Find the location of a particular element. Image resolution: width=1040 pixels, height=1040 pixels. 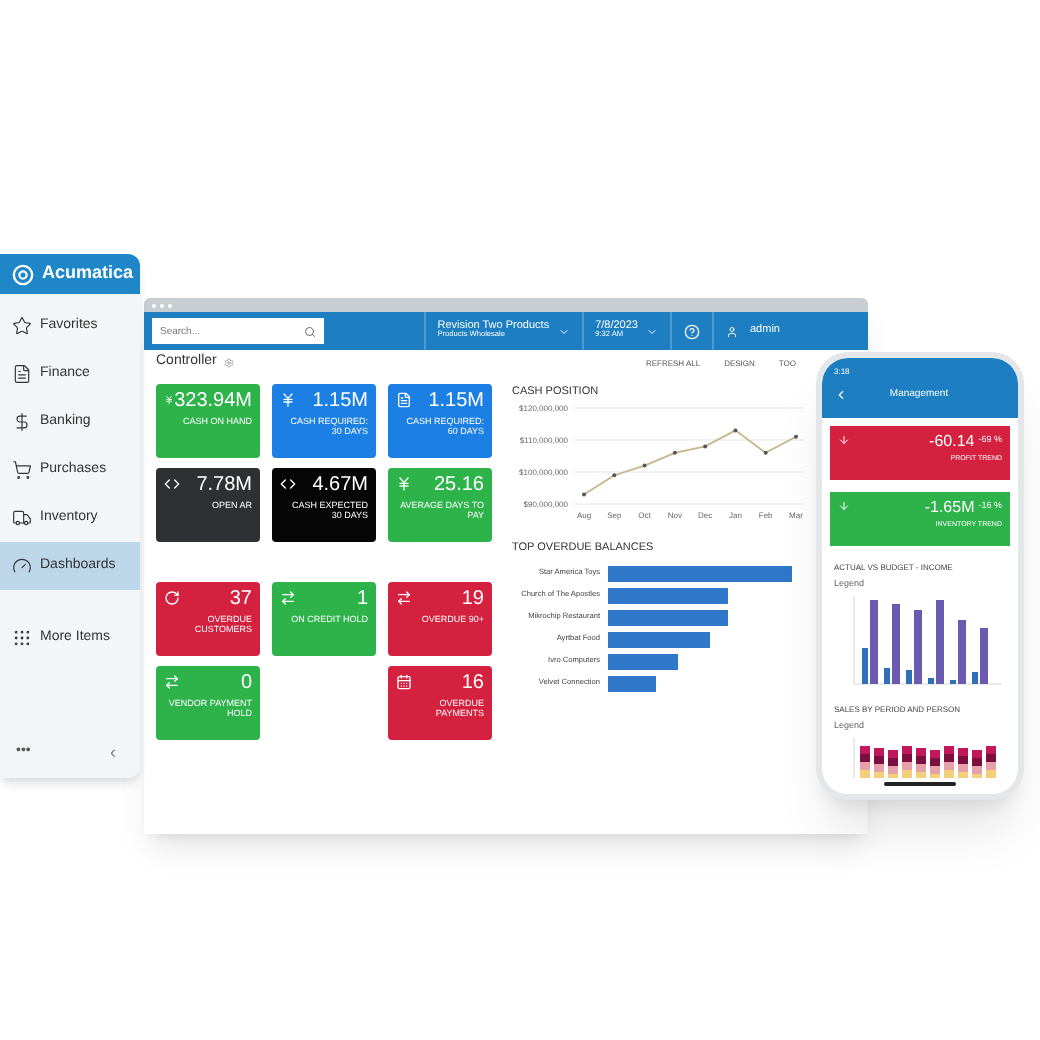

help-icon is located at coordinates (692, 331).